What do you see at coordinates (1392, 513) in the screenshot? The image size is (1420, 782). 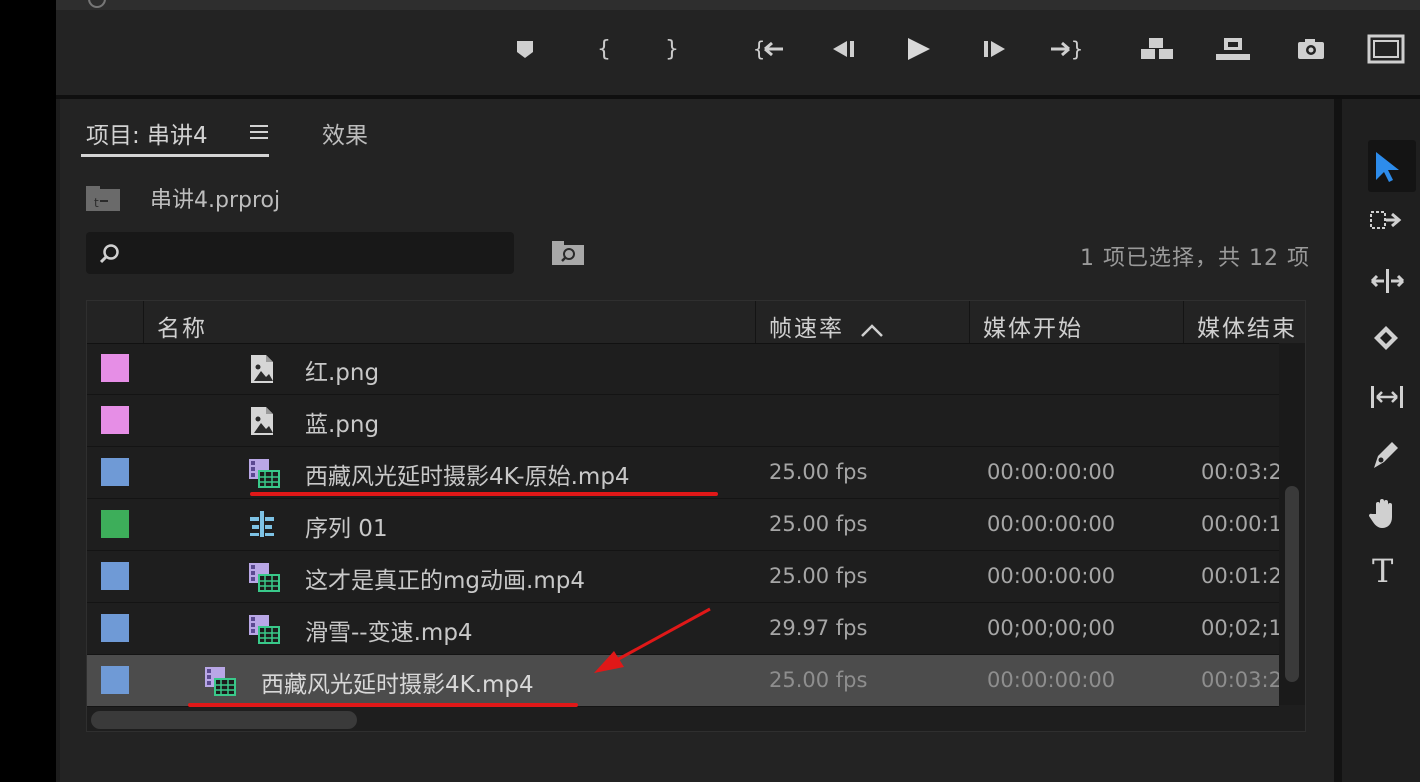 I see `hand-tool-icon` at bounding box center [1392, 513].